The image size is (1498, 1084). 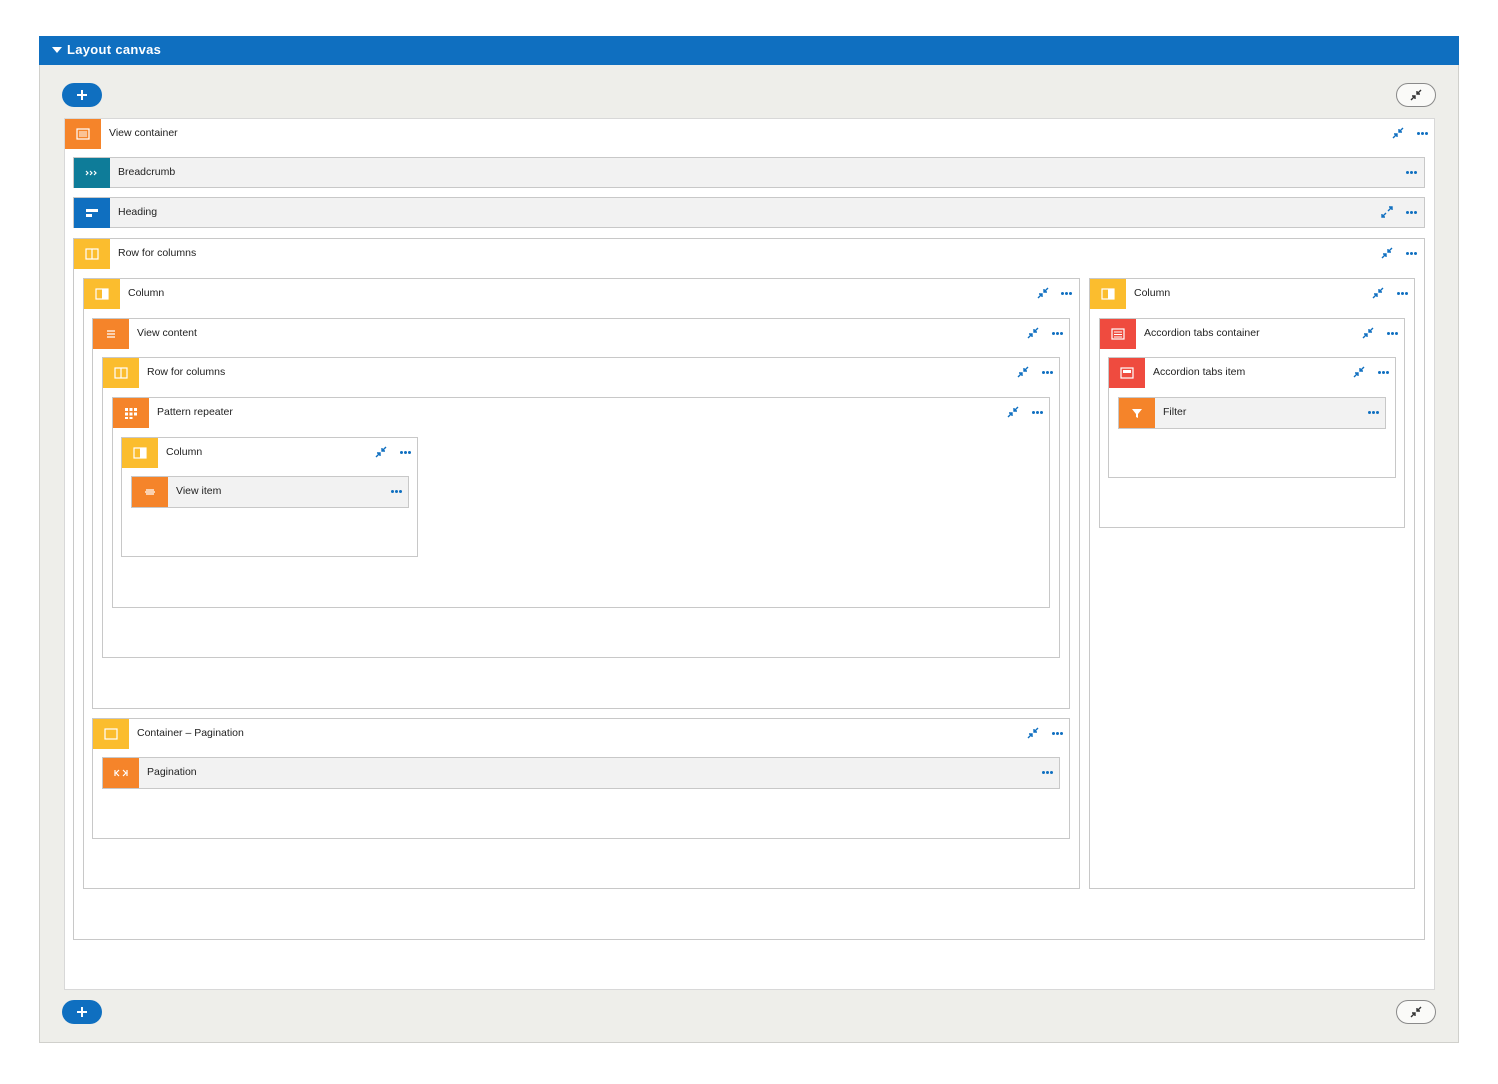 I want to click on breadcrumb-icon, so click(x=92, y=173).